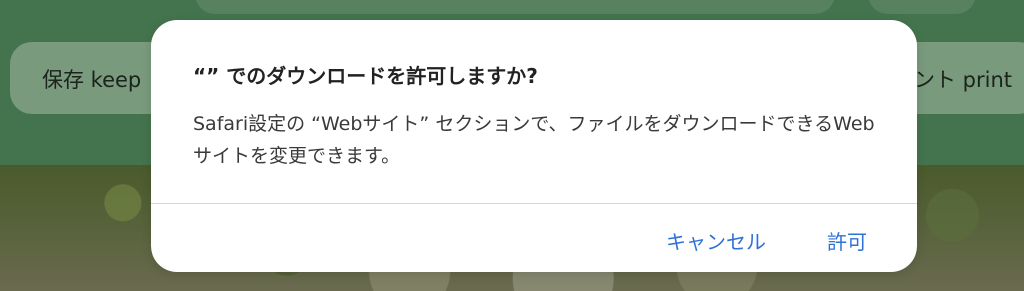 The image size is (1024, 291). I want to click on dialog-divider, so click(534, 203).